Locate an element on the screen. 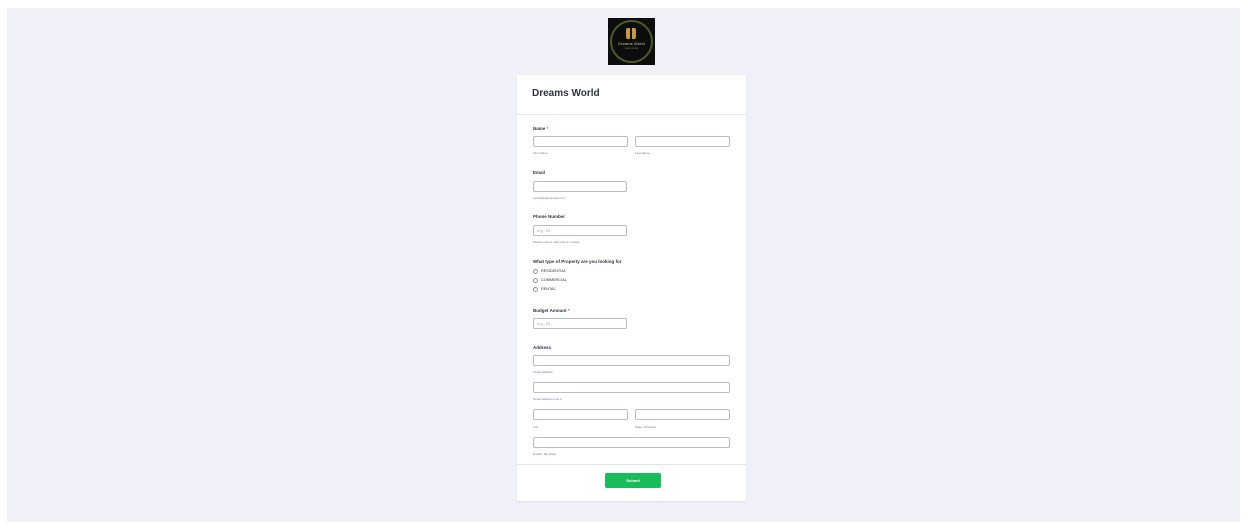  street-address-2-sublabel: Street Address Line 2 is located at coordinates (547, 399).